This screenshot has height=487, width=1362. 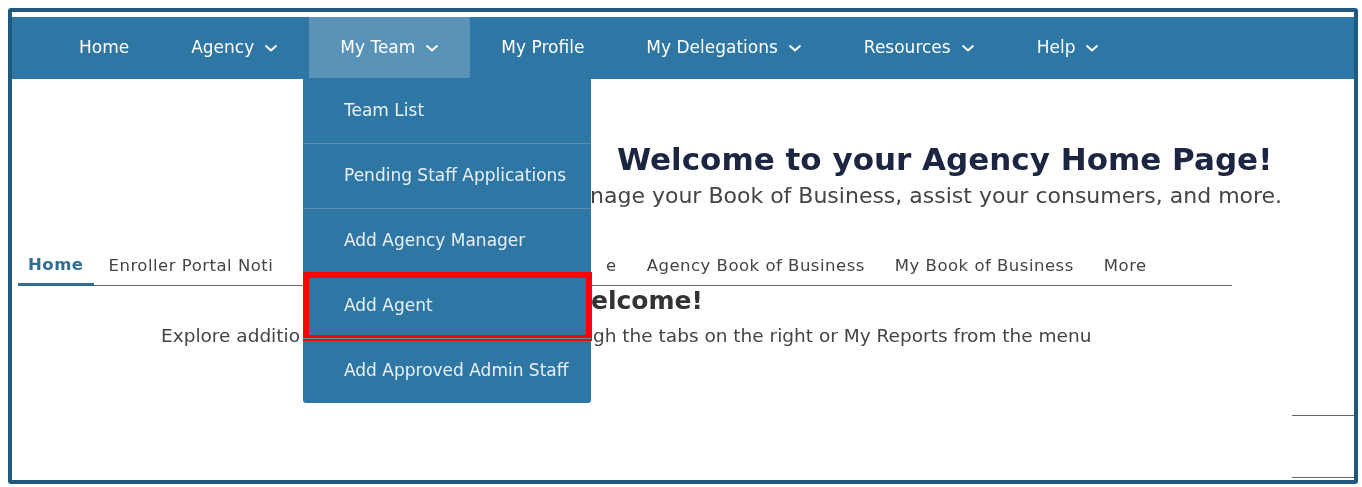 I want to click on tab: Home, so click(x=56, y=267).